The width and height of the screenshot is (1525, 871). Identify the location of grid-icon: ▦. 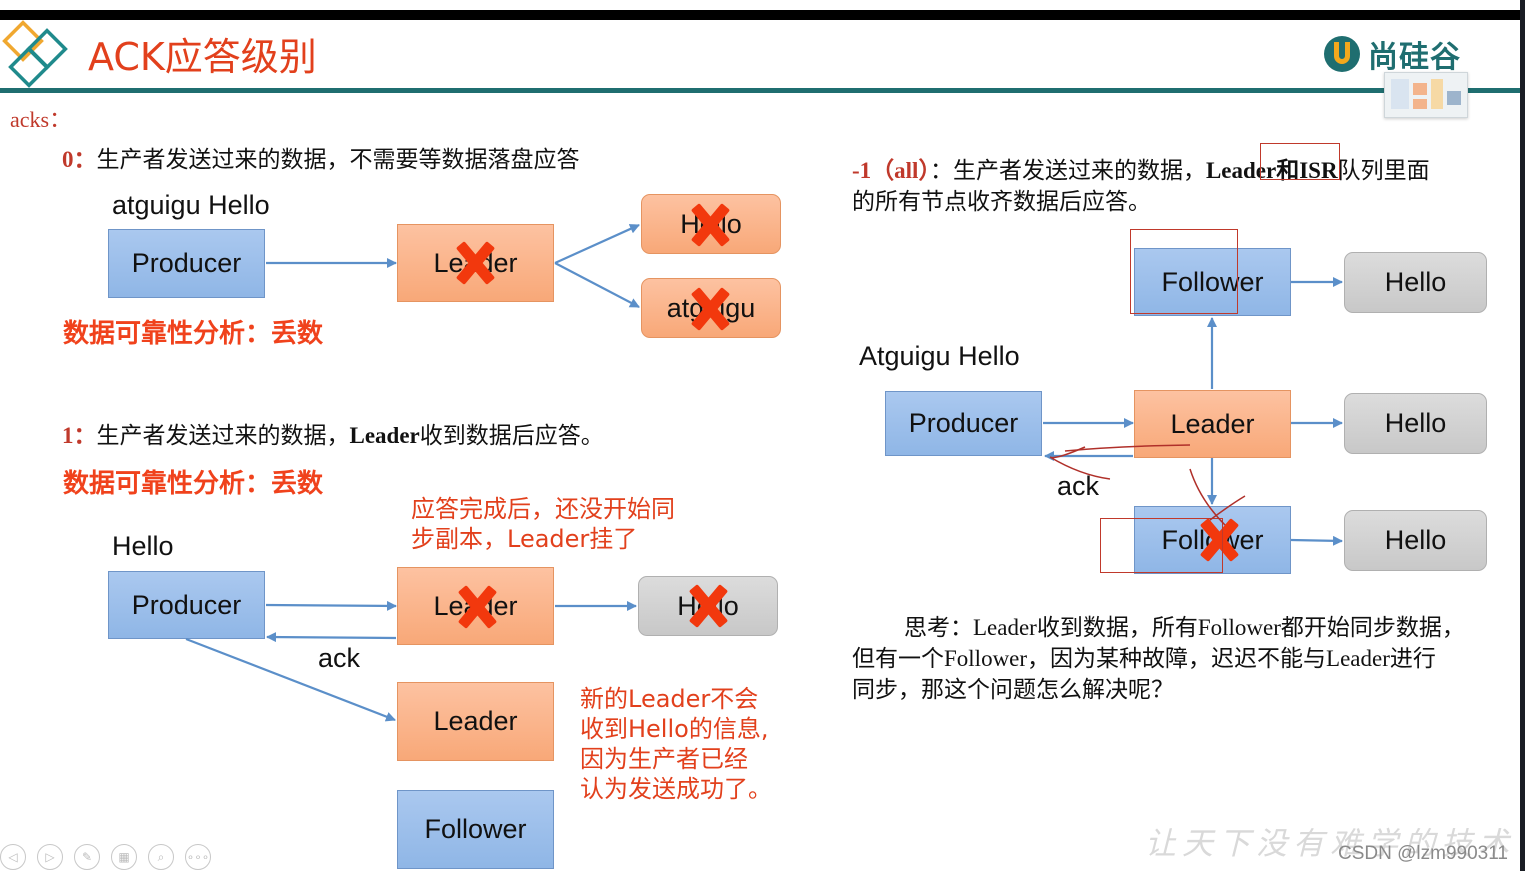
(124, 857).